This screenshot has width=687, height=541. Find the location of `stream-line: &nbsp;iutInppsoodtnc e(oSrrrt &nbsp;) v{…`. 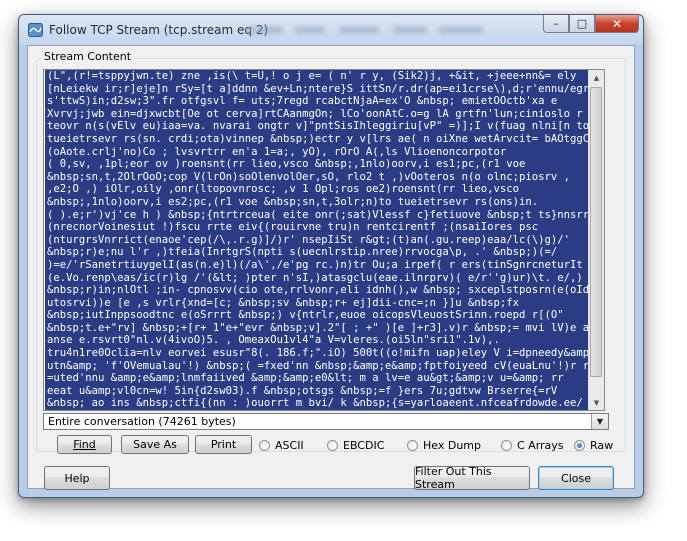

stream-line: &nbsp;iutInppsoodtnc e(oSrrrt &nbsp;) v{… is located at coordinates (305, 315).